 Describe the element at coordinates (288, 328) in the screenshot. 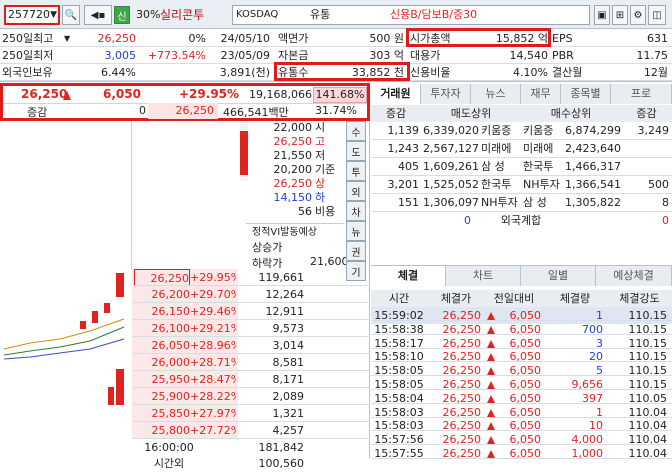

I see `order-quantity: 9,573` at that location.